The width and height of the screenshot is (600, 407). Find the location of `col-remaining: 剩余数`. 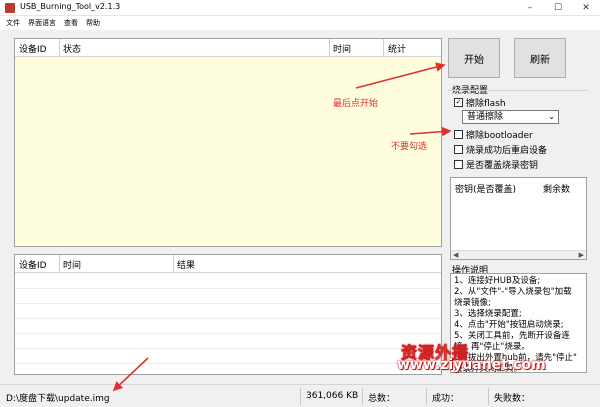

col-remaining: 剩余数 is located at coordinates (556, 188).